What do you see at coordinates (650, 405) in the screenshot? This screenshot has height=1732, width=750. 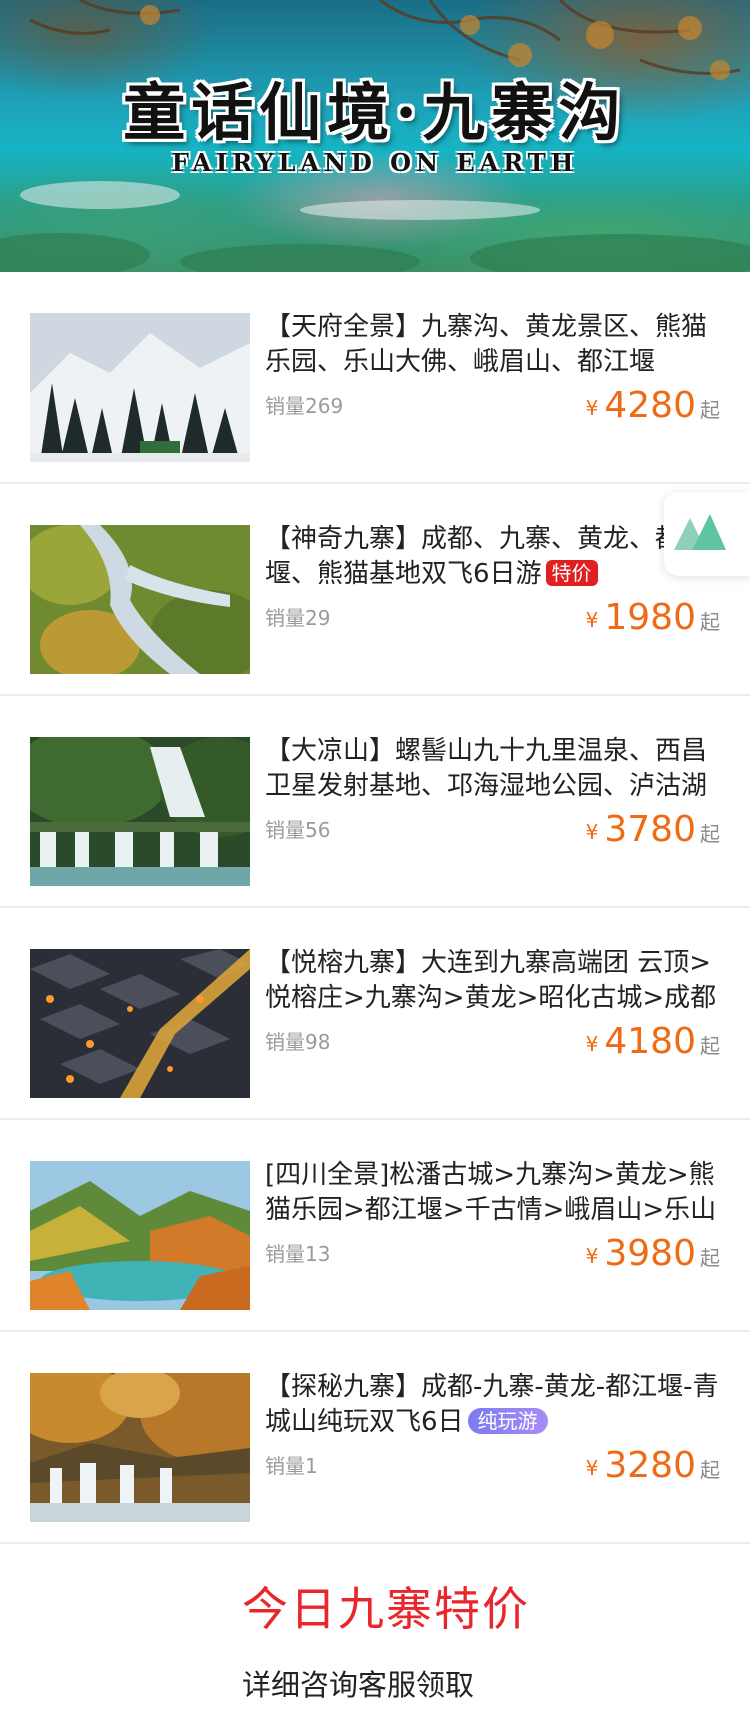 I see `price-value: 4280` at bounding box center [650, 405].